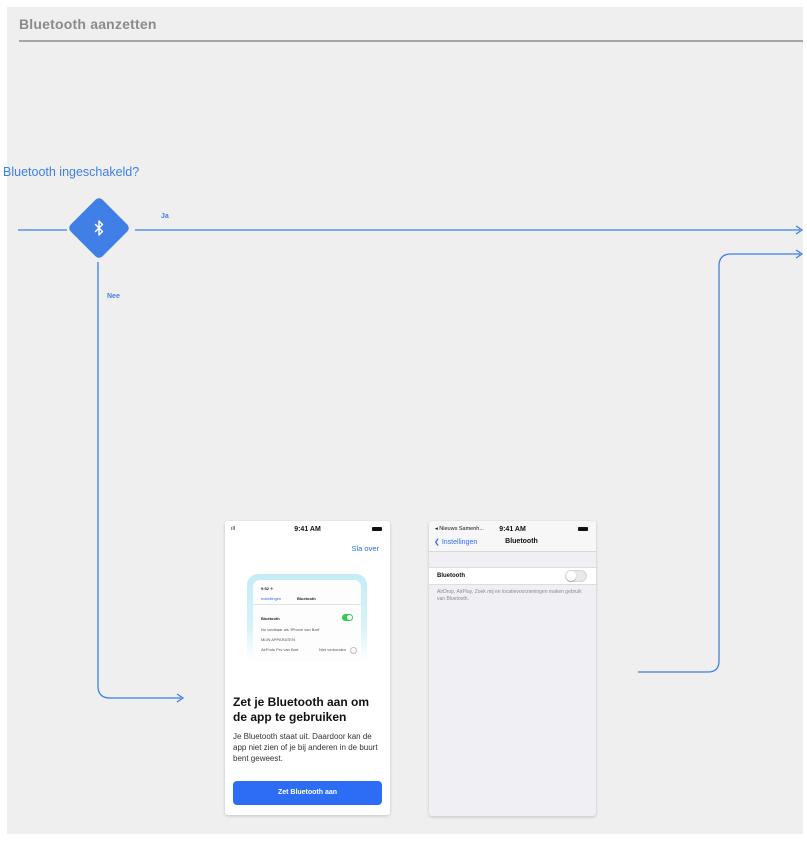 This screenshot has height=843, width=807. I want to click on bluetooth-row-label: Bluetooth, so click(451, 576).